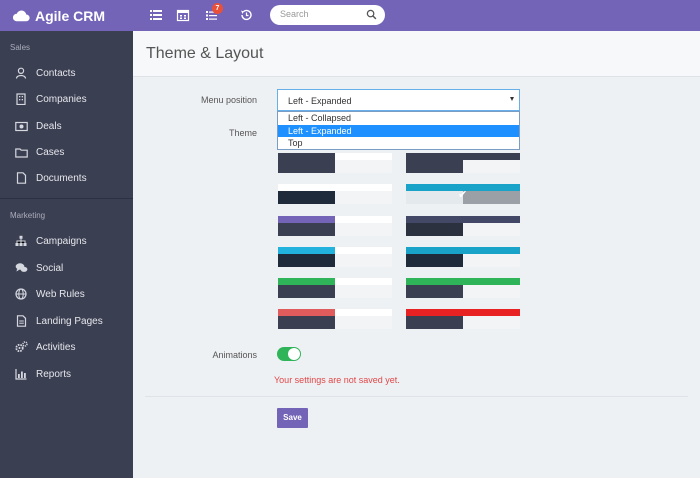 The image size is (700, 478). I want to click on sidebar-item-label: Deals, so click(49, 126).